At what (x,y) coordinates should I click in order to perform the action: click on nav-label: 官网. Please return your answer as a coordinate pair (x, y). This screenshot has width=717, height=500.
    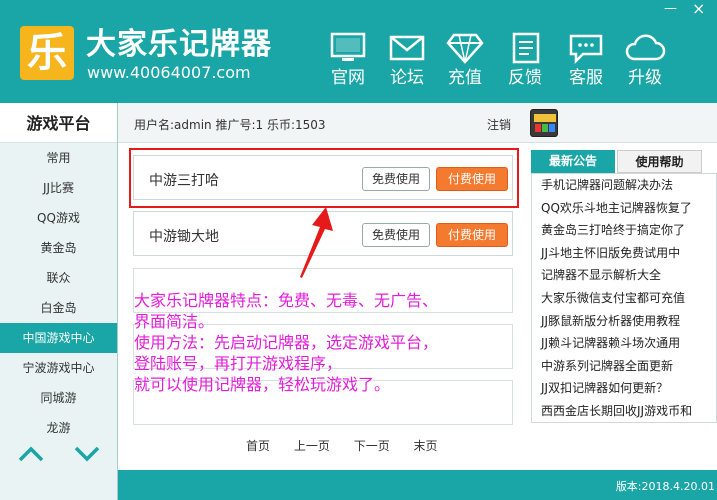
    Looking at the image, I should click on (348, 78).